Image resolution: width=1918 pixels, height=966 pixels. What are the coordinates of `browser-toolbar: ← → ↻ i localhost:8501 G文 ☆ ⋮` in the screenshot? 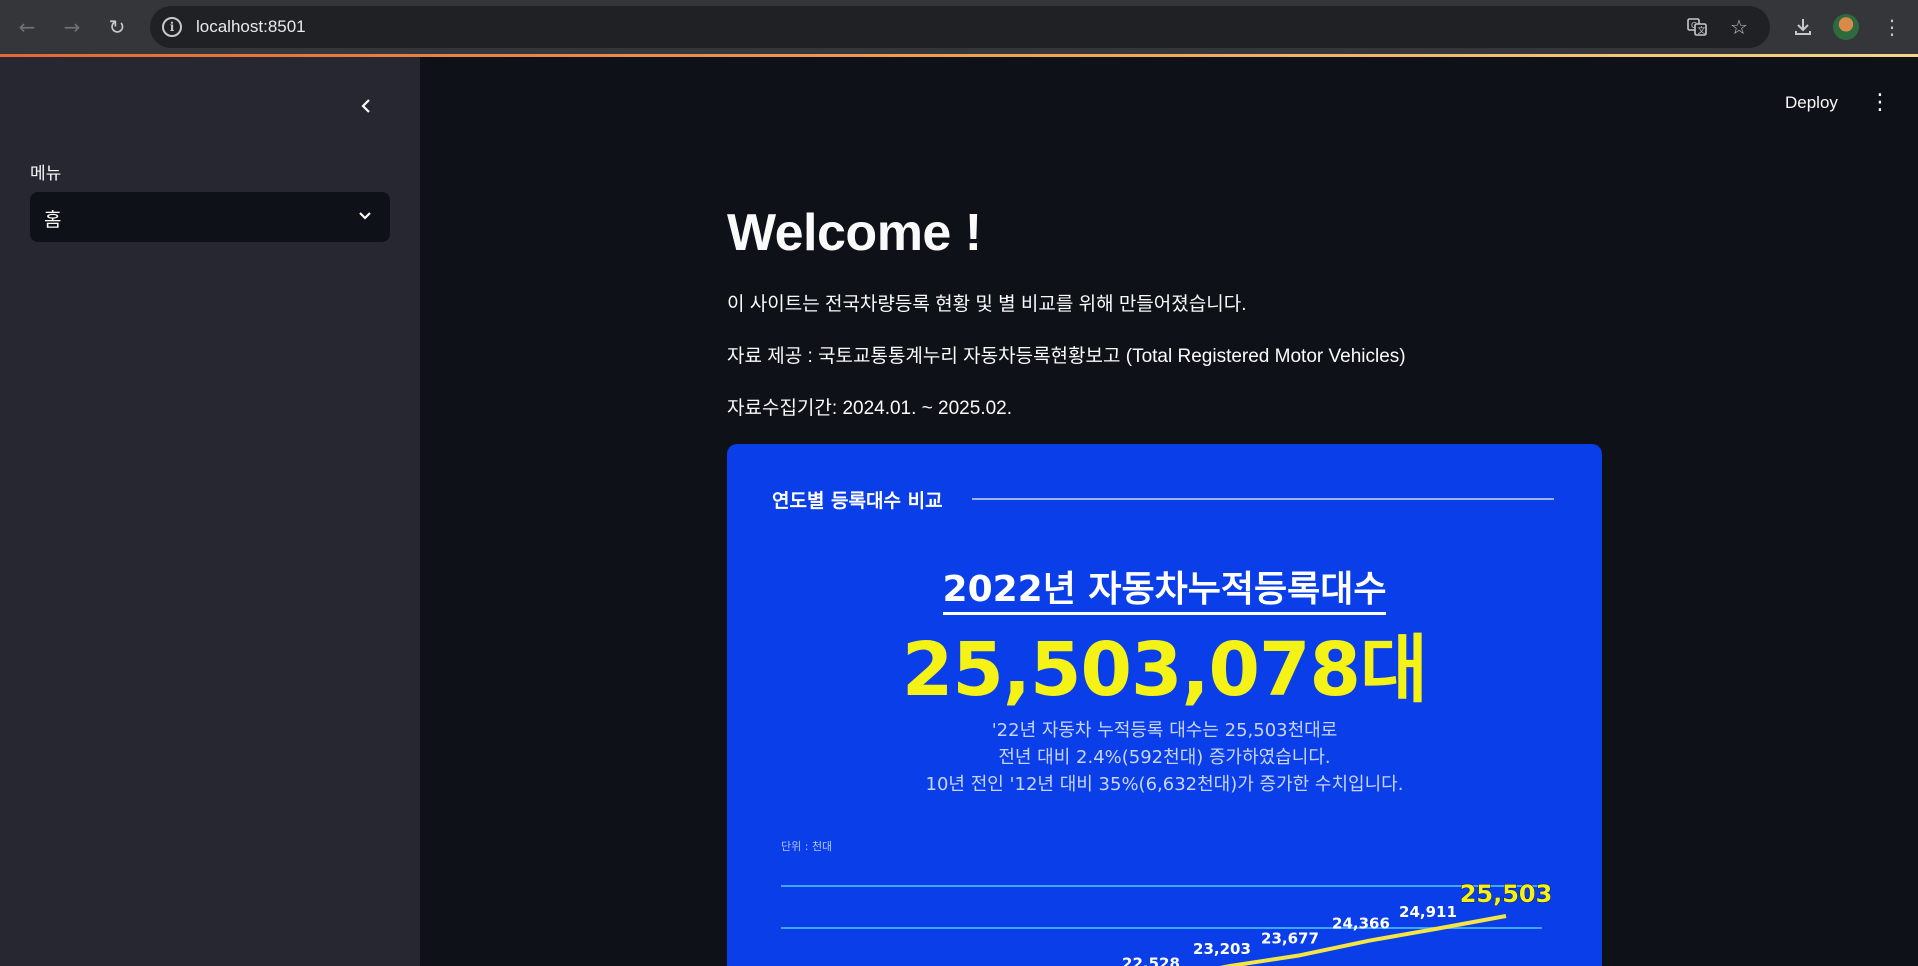 It's located at (959, 28).